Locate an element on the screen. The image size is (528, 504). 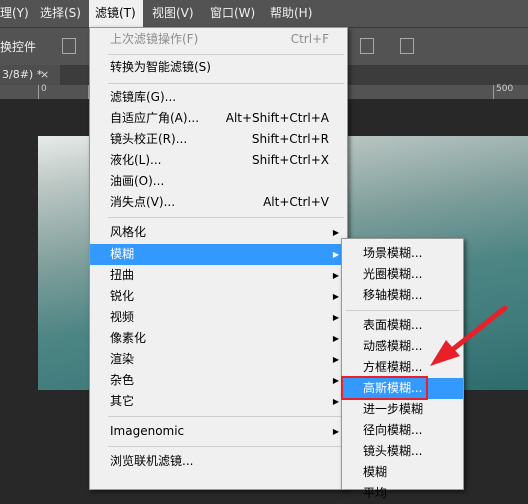
annotation-highlight-box is located at coordinates (384, 388).